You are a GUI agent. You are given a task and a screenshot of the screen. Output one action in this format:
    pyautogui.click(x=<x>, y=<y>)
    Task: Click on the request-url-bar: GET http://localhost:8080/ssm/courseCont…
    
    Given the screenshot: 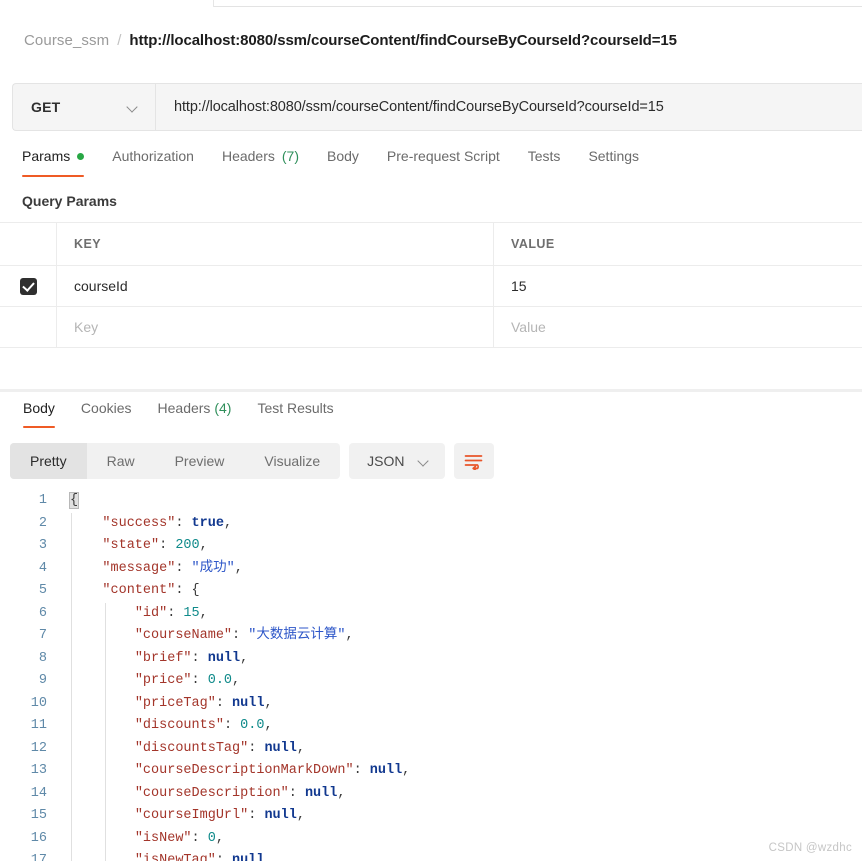 What is the action you would take?
    pyautogui.click(x=437, y=107)
    